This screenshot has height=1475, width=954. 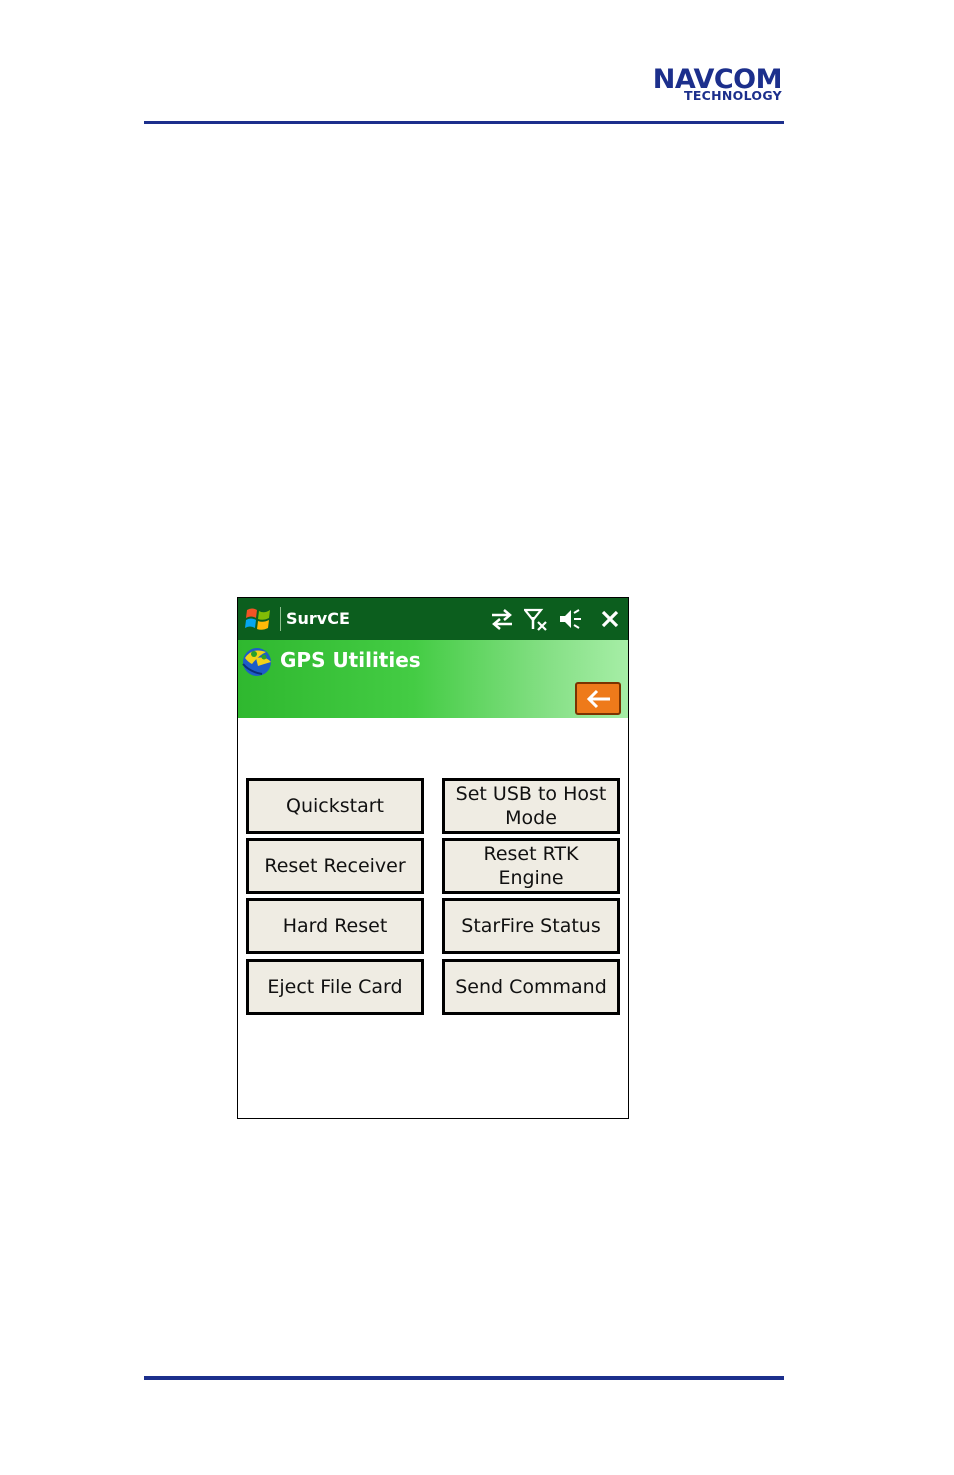 What do you see at coordinates (259, 619) in the screenshot?
I see `windows-start-icon` at bounding box center [259, 619].